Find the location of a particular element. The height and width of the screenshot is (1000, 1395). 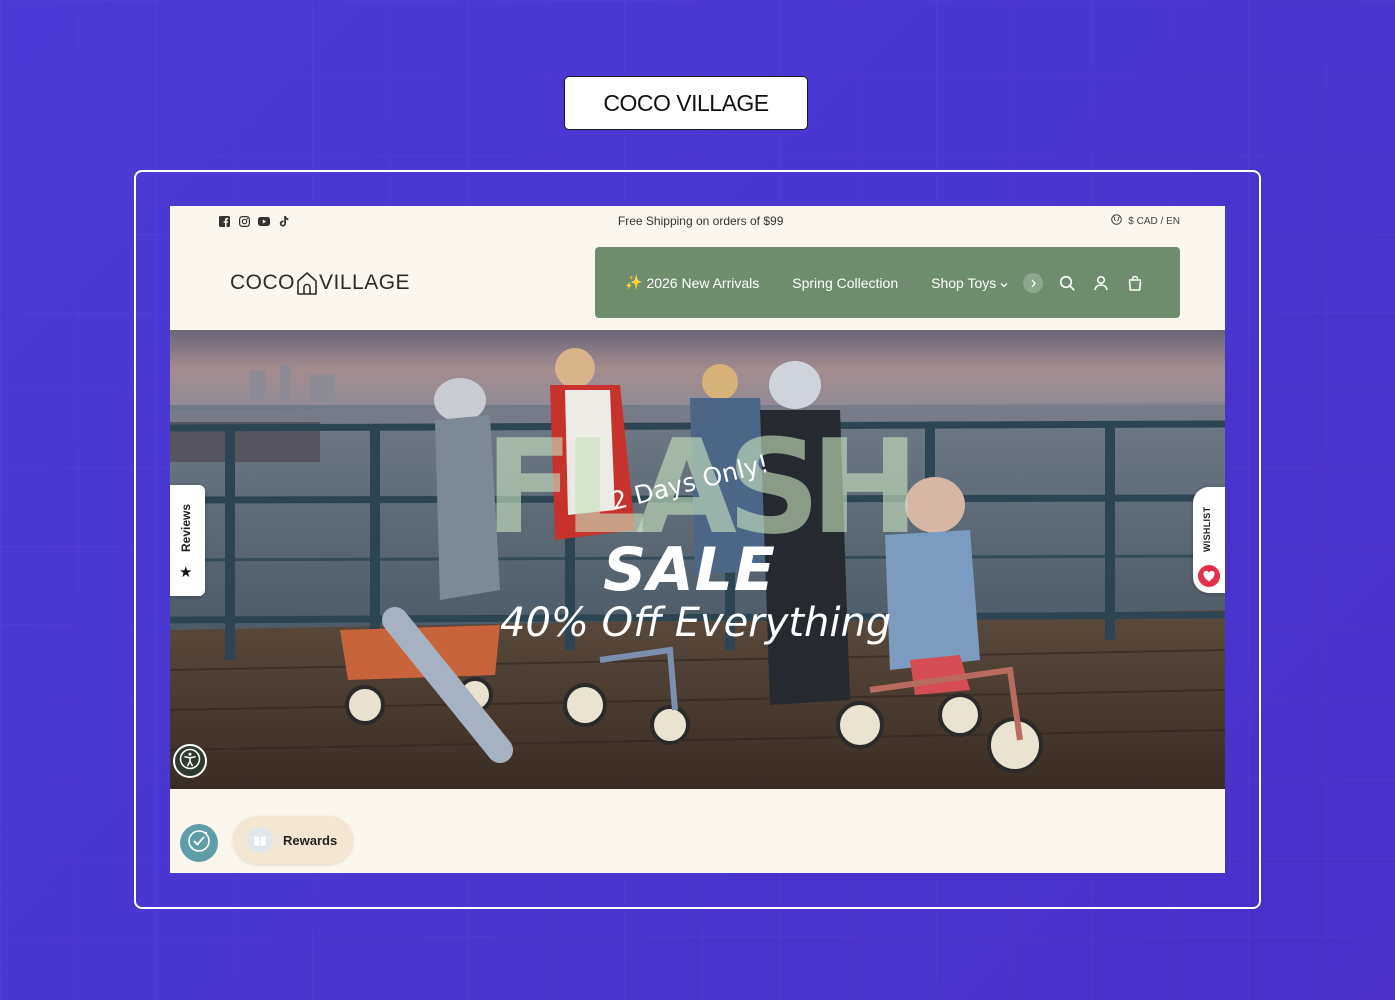

wishlist-label: WISHLIST is located at coordinates (1207, 529).